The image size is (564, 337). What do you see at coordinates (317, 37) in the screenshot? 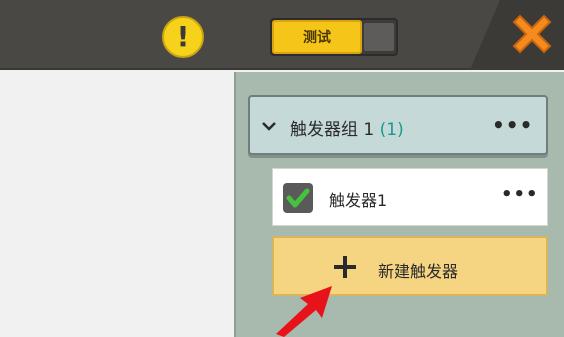
I see `test-button: 测试` at bounding box center [317, 37].